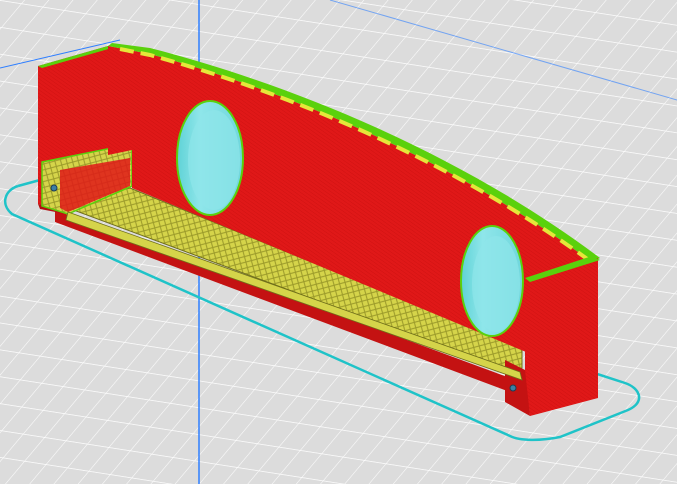  What do you see at coordinates (214, 160) in the screenshot?
I see `hole-left-inner` at bounding box center [214, 160].